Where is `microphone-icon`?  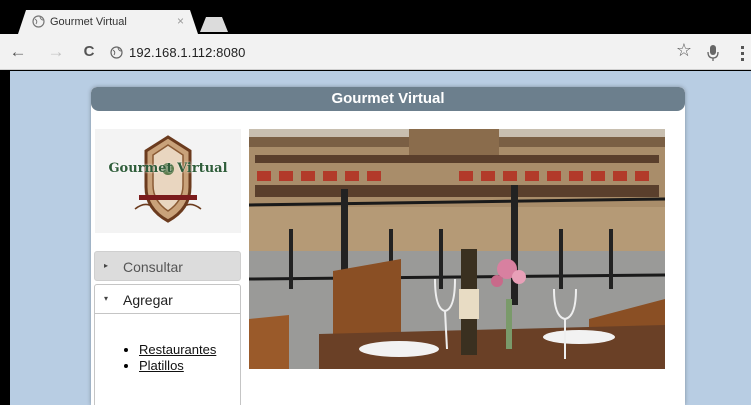 microphone-icon is located at coordinates (713, 53).